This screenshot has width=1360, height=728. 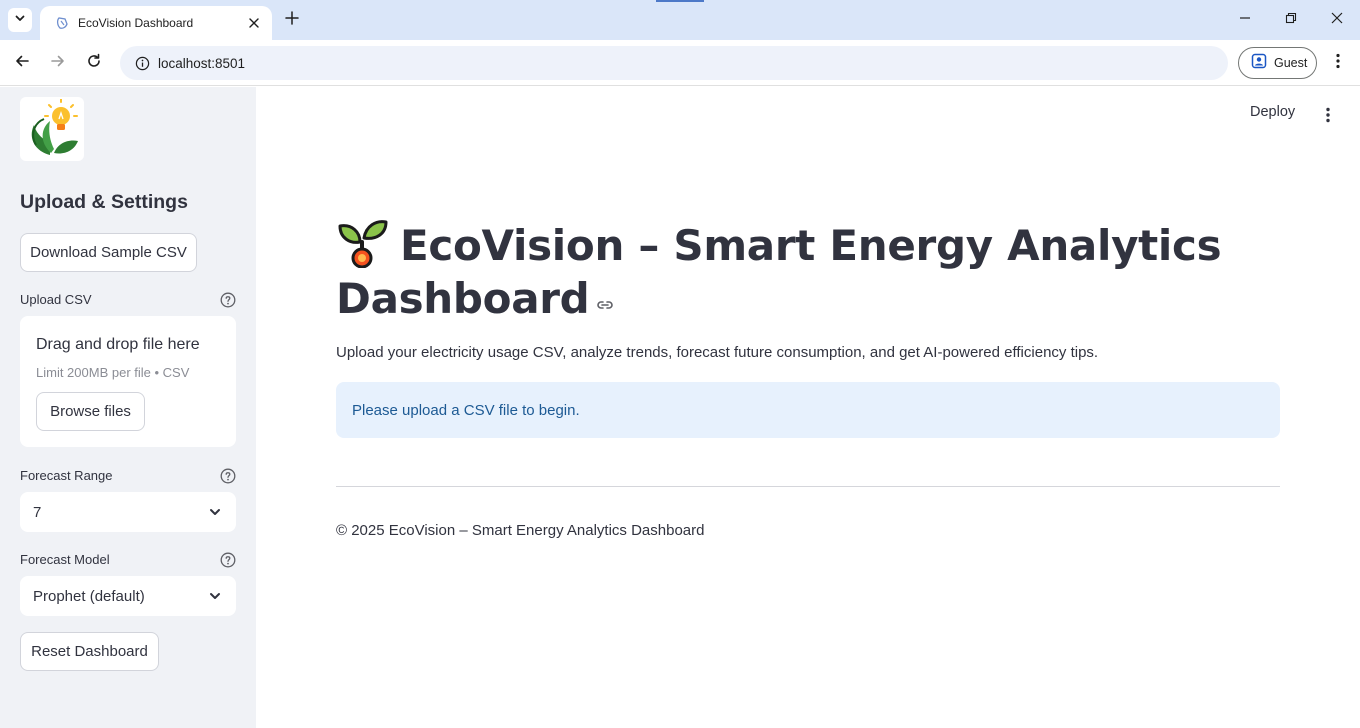 I want to click on window-close-button, so click(x=1337, y=20).